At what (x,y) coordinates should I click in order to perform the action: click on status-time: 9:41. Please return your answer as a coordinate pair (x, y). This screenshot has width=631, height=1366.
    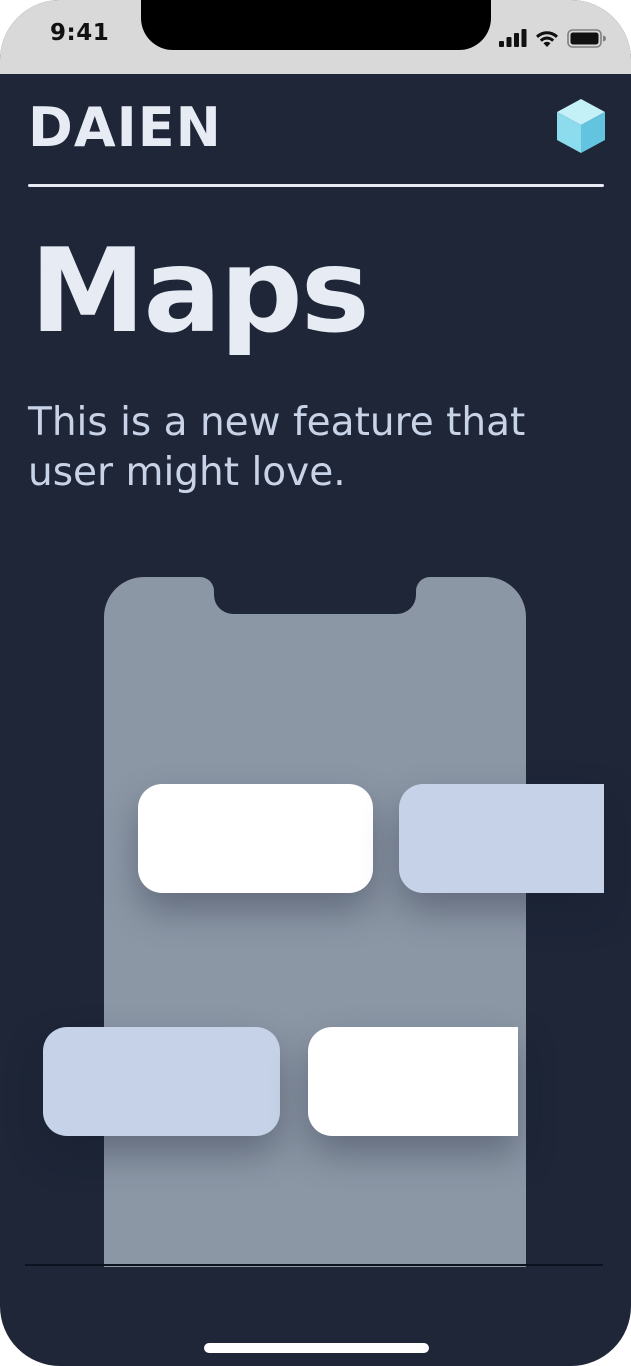
    Looking at the image, I should click on (80, 33).